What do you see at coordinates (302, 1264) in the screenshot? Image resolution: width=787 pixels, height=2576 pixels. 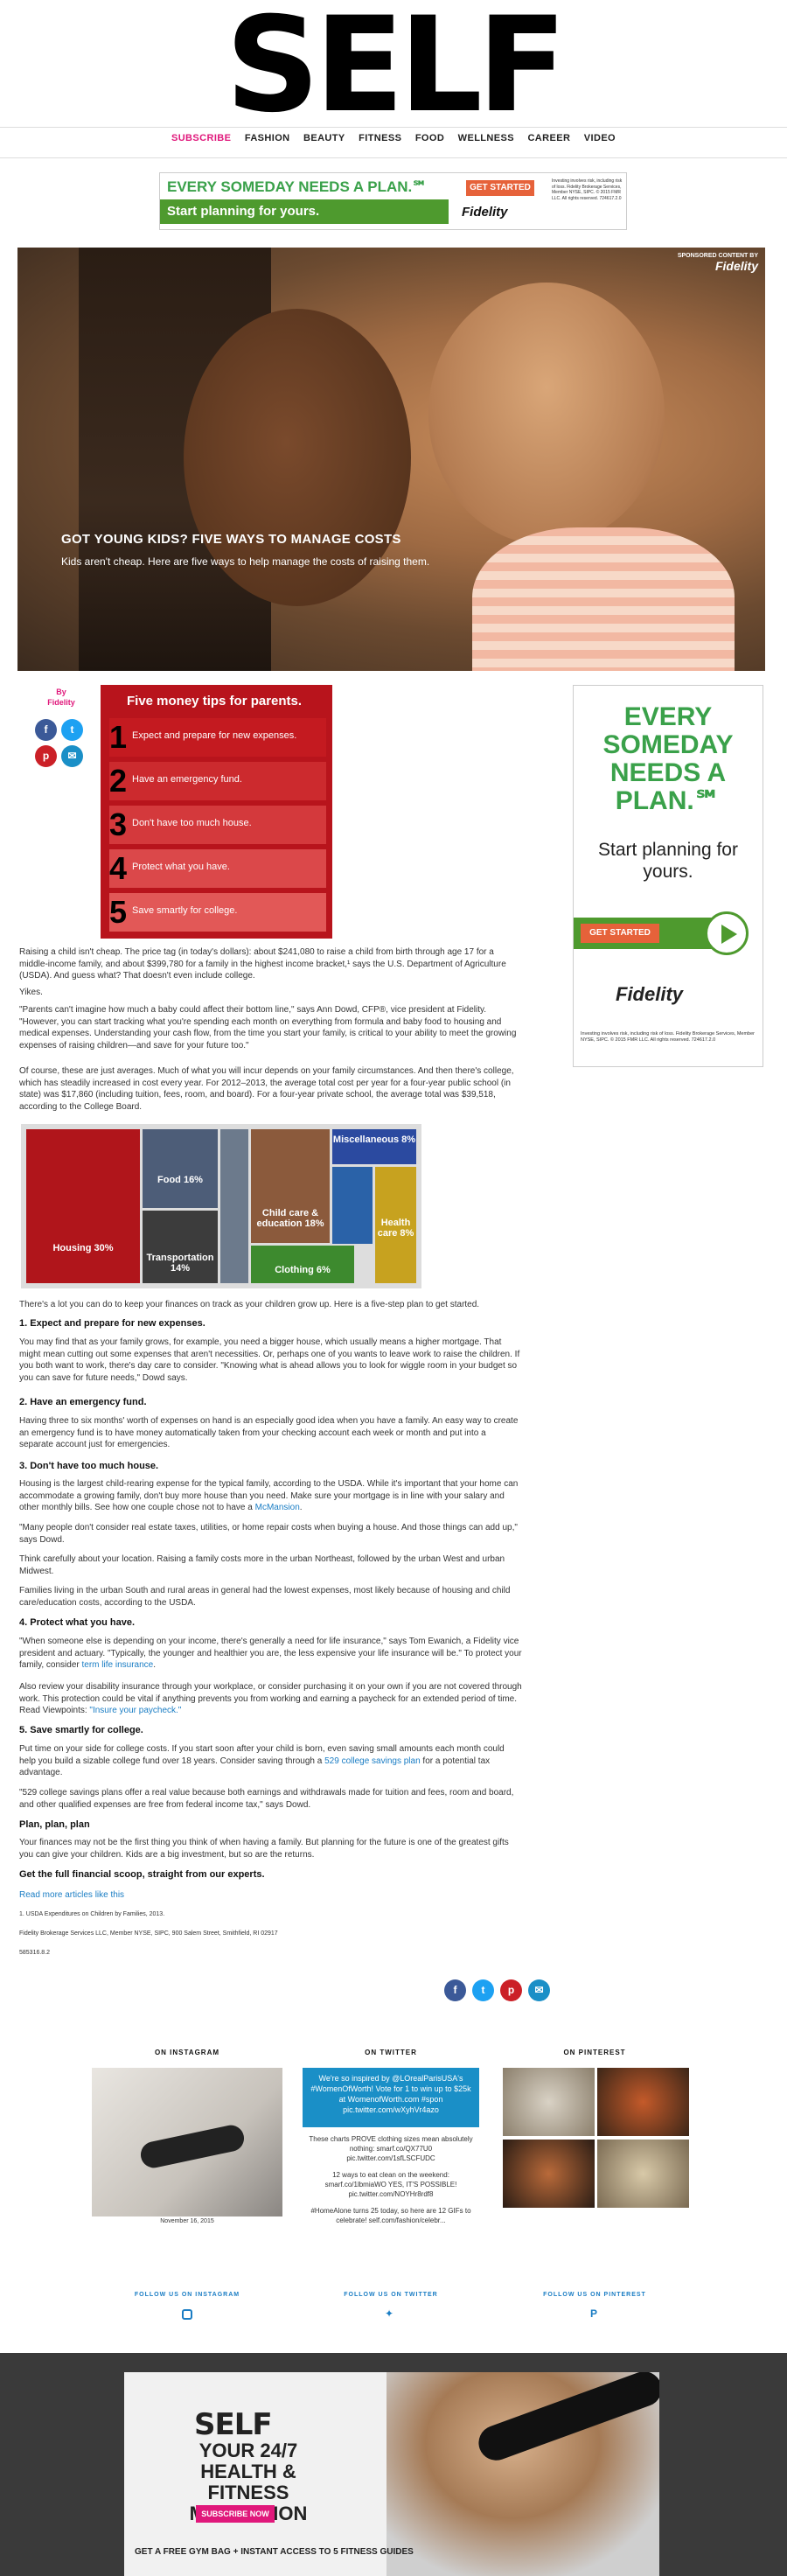 I see `clothing-block: Clothing 6%` at bounding box center [302, 1264].